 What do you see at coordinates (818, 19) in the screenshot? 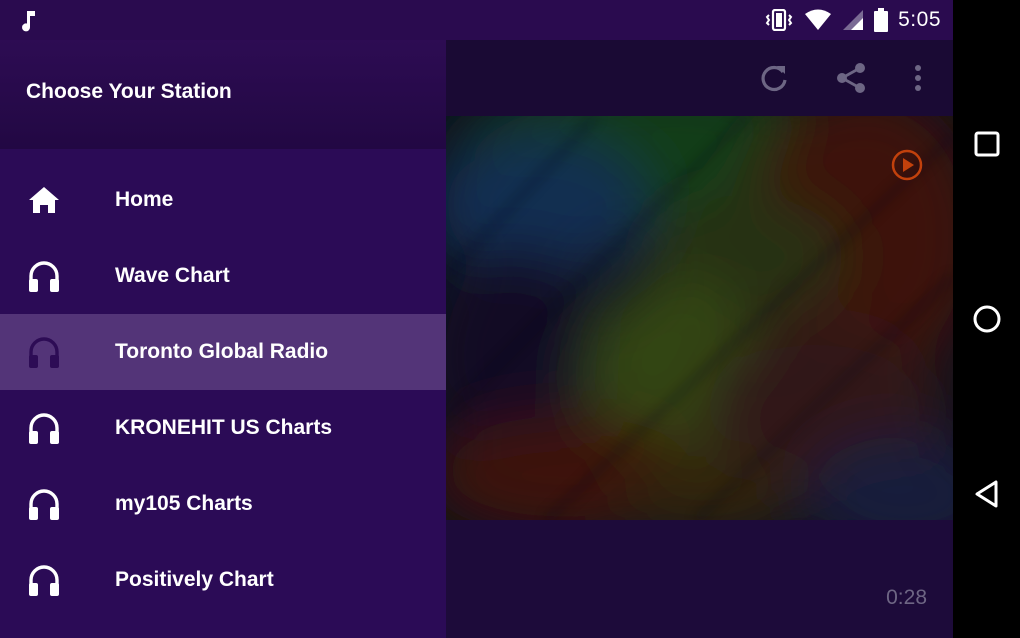
I see `wifi-icon` at bounding box center [818, 19].